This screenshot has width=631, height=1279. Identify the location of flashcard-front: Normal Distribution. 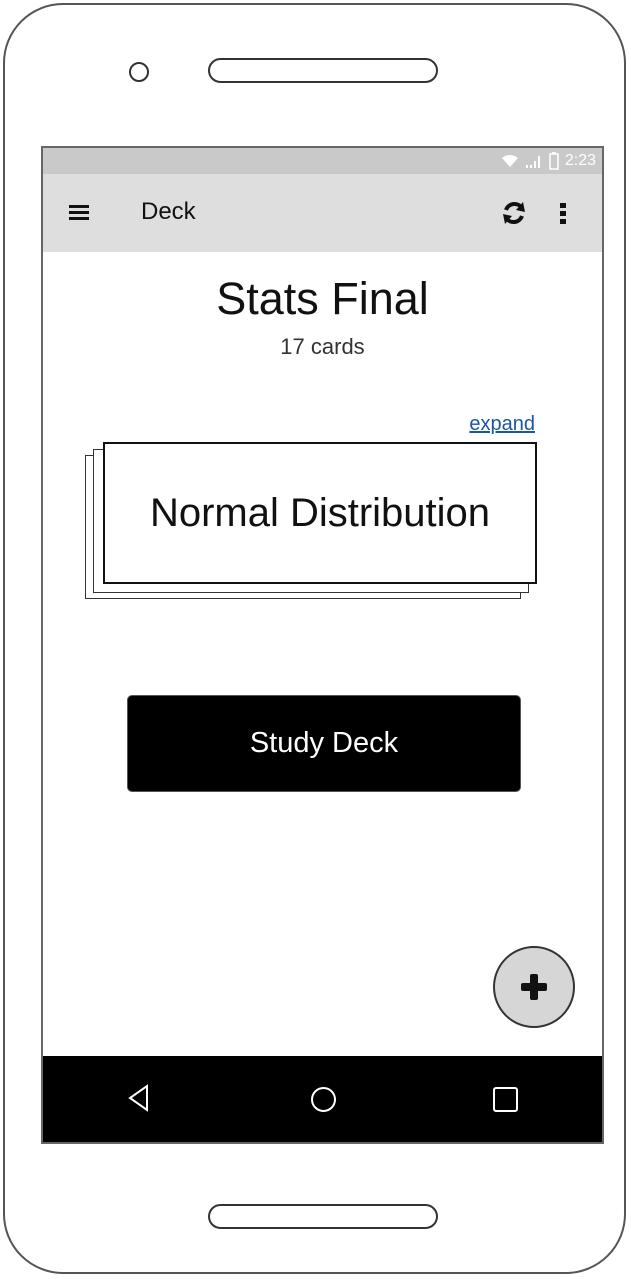
(320, 513).